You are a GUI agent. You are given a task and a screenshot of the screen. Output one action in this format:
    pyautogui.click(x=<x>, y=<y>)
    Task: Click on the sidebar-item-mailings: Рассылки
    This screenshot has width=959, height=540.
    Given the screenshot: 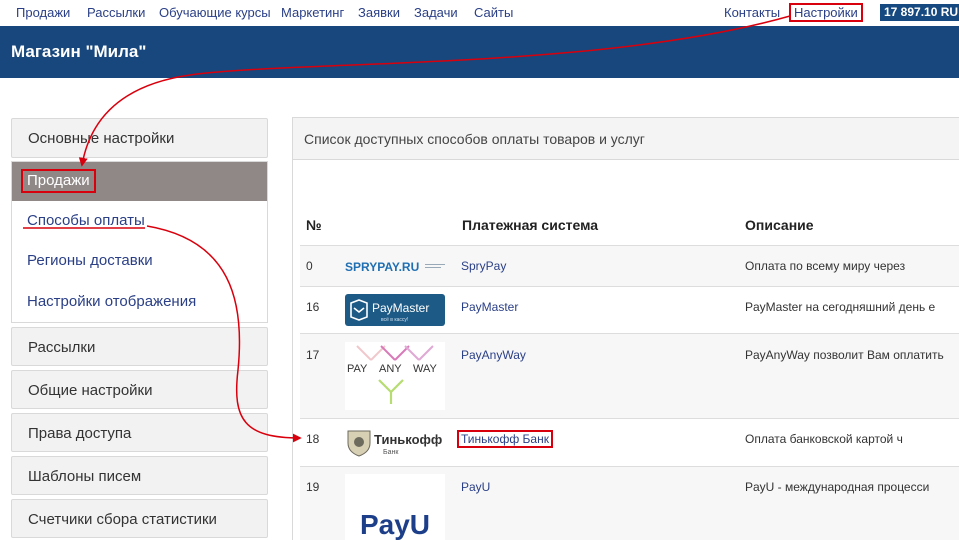 What is the action you would take?
    pyautogui.click(x=139, y=346)
    